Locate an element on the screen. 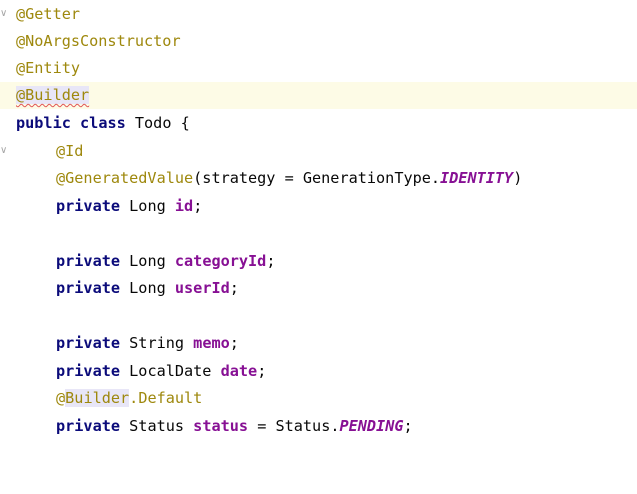  annotation-generatedvalue: @GeneratedValue is located at coordinates (125, 178).